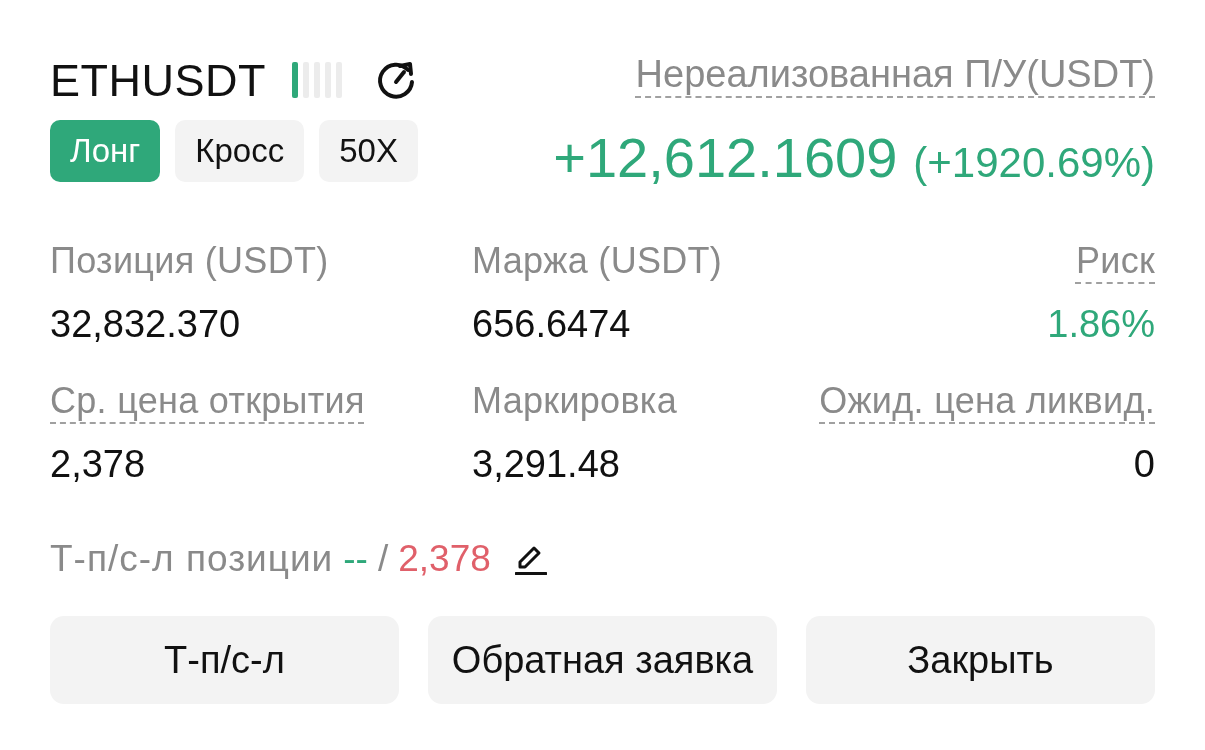 Image resolution: width=1205 pixels, height=750 pixels. What do you see at coordinates (1101, 324) in the screenshot?
I see `stat-value: 1.86%` at bounding box center [1101, 324].